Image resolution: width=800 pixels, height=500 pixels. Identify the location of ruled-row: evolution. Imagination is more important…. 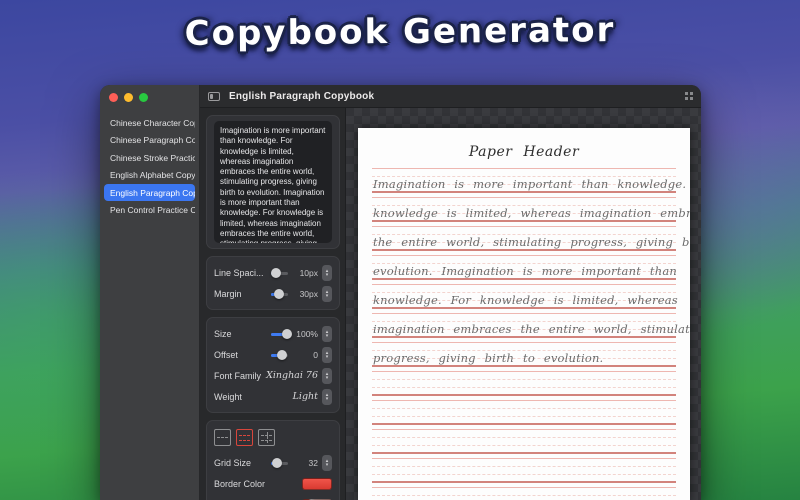
(524, 267).